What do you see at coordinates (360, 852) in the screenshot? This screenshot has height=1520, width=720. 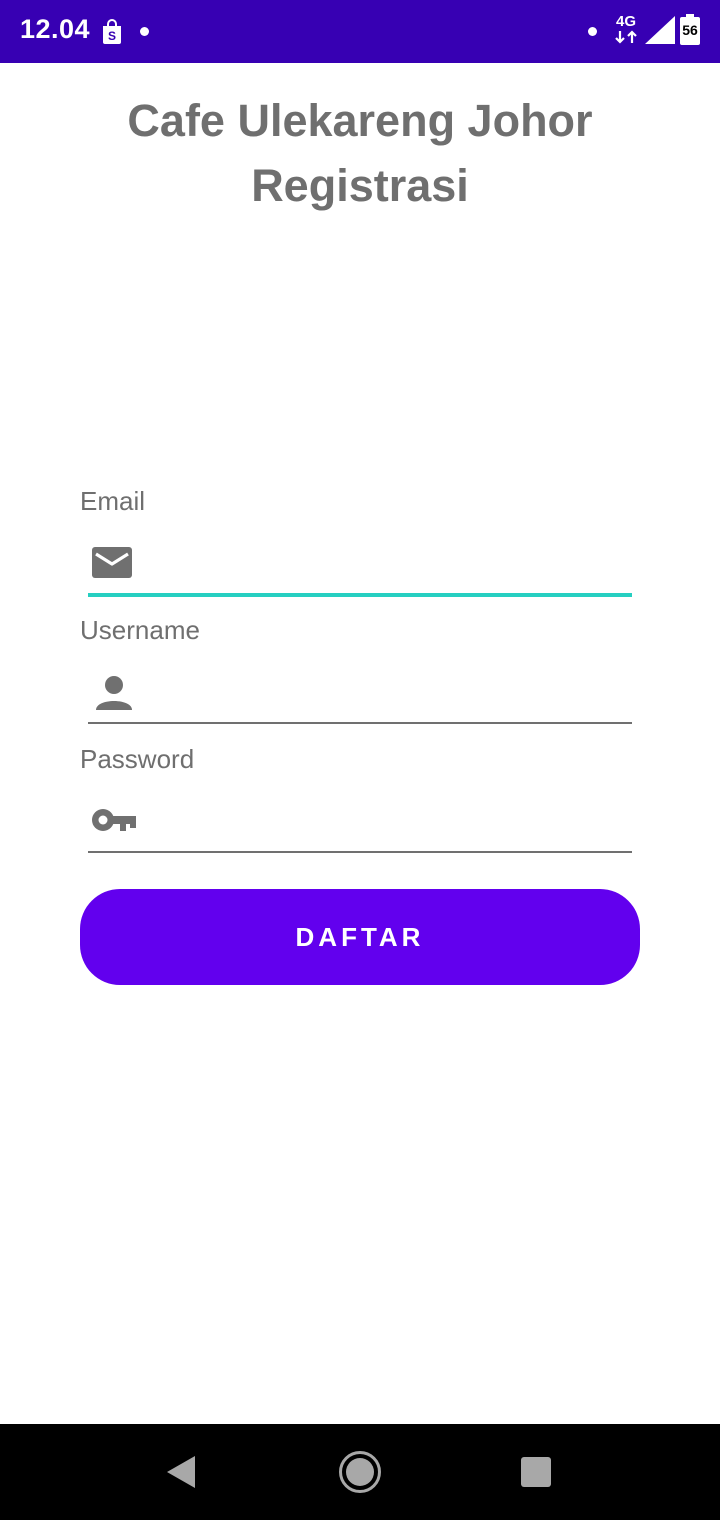 I see `password-underline` at bounding box center [360, 852].